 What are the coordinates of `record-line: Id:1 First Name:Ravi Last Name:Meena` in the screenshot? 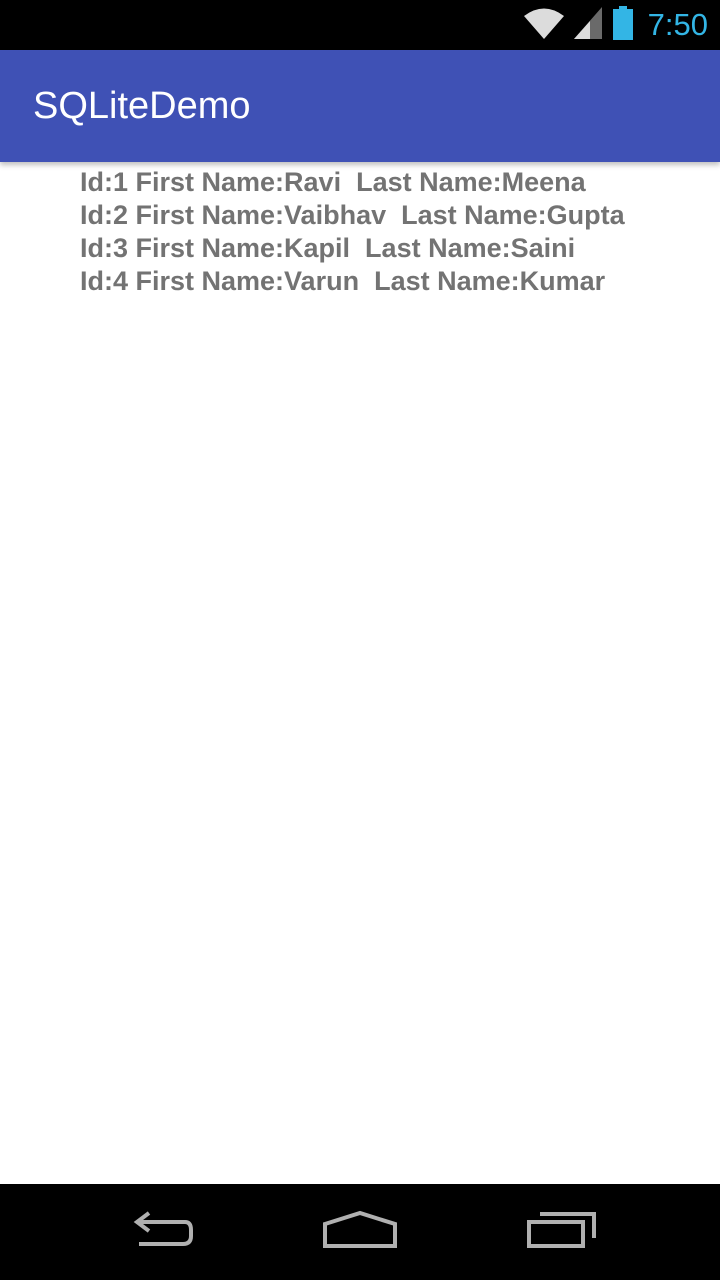 It's located at (333, 182).